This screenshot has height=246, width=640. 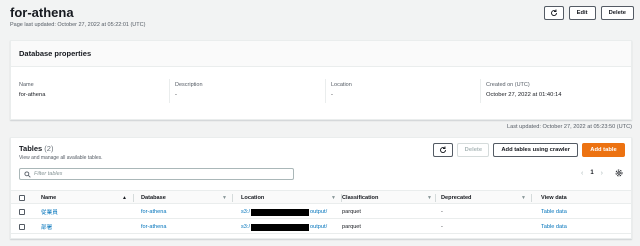 What do you see at coordinates (591, 173) in the screenshot?
I see `page-number: 1` at bounding box center [591, 173].